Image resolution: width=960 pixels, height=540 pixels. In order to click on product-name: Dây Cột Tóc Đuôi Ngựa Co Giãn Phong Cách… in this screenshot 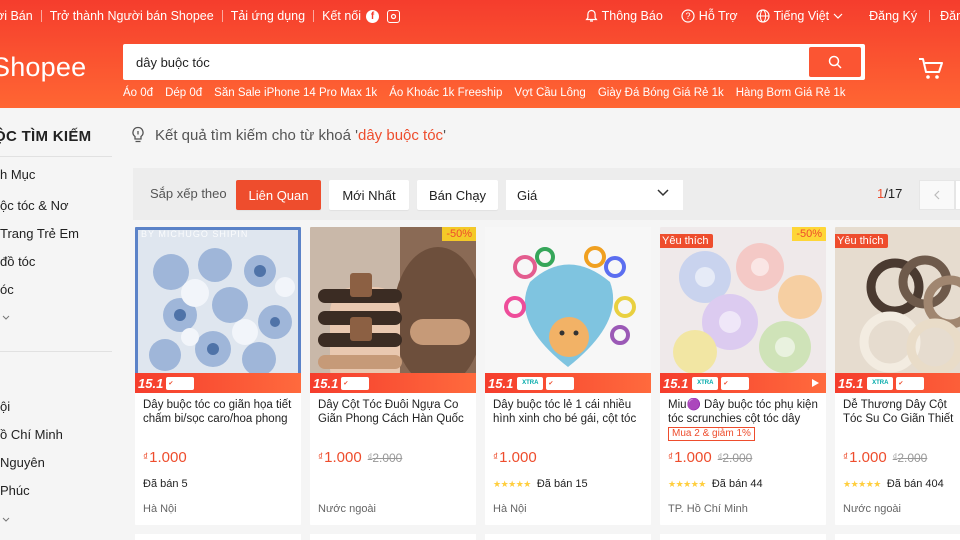, I will do `click(393, 412)`.